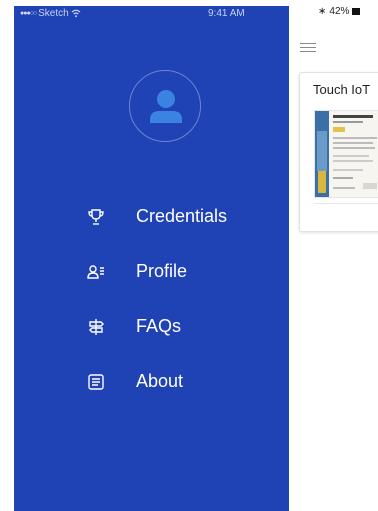  I want to click on hamburger-menu-icon, so click(308, 48).